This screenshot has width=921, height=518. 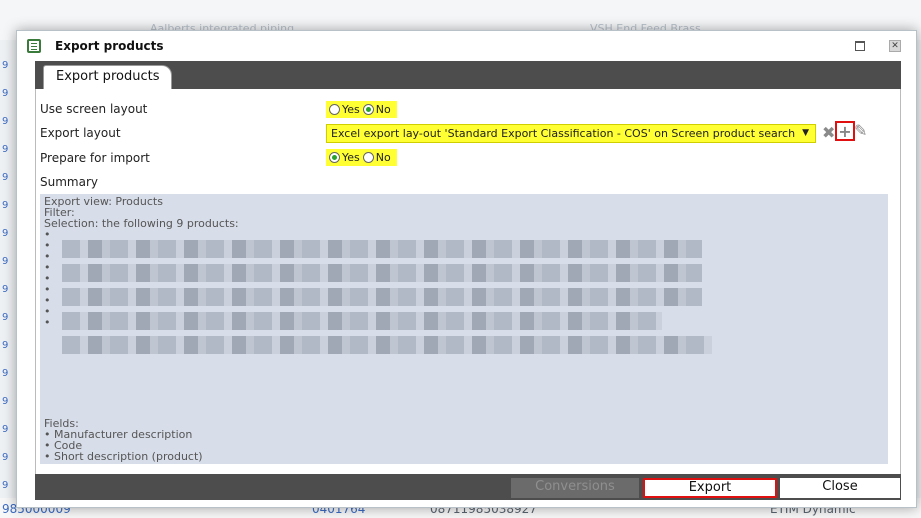 I want to click on edit-layout-icon: ✎, so click(x=860, y=130).